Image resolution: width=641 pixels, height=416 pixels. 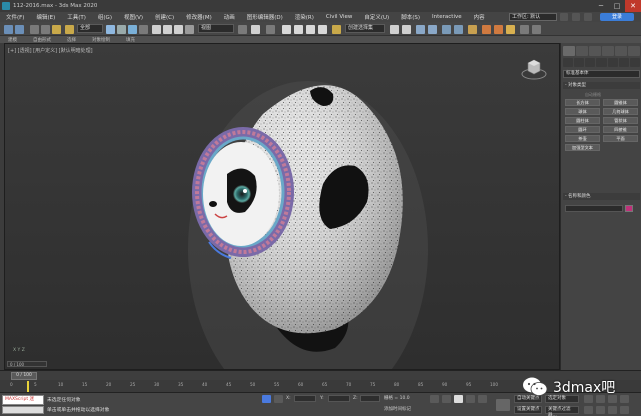 I want to click on ribbon-tab-populate: 填充, so click(x=130, y=40).